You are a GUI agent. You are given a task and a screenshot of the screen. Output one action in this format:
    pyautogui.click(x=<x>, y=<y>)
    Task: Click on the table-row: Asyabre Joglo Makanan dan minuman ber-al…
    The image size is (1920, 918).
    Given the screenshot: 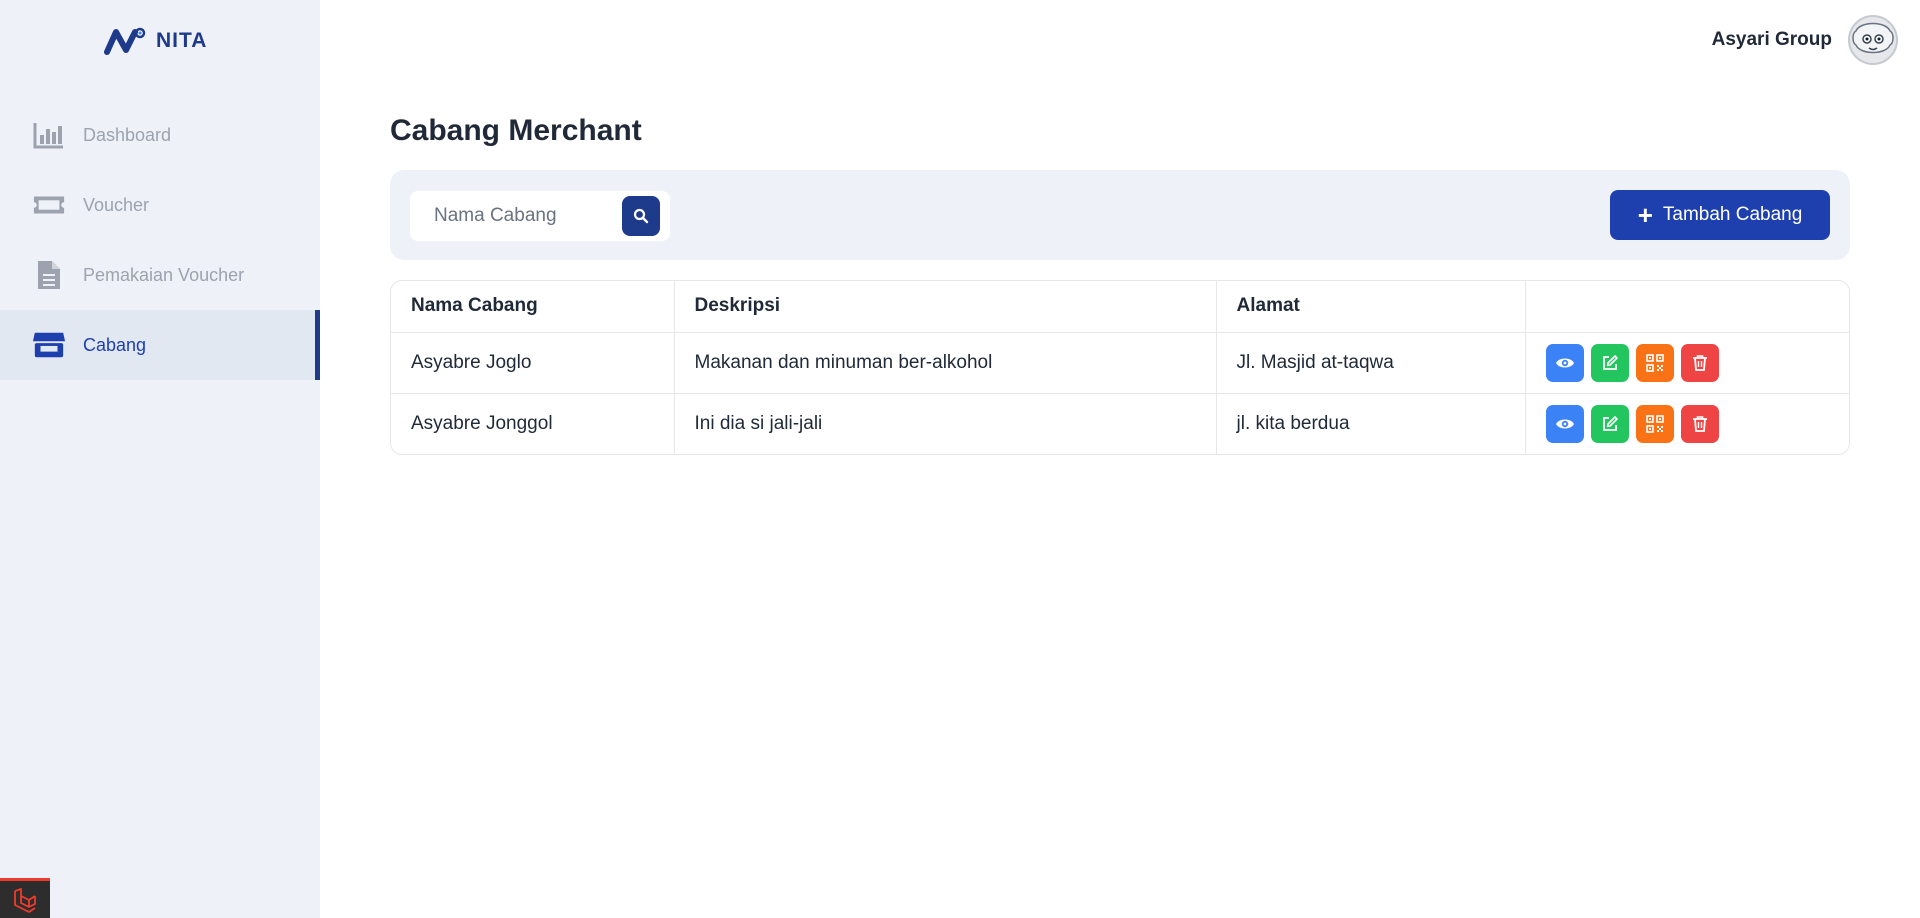 What is the action you would take?
    pyautogui.click(x=1120, y=363)
    